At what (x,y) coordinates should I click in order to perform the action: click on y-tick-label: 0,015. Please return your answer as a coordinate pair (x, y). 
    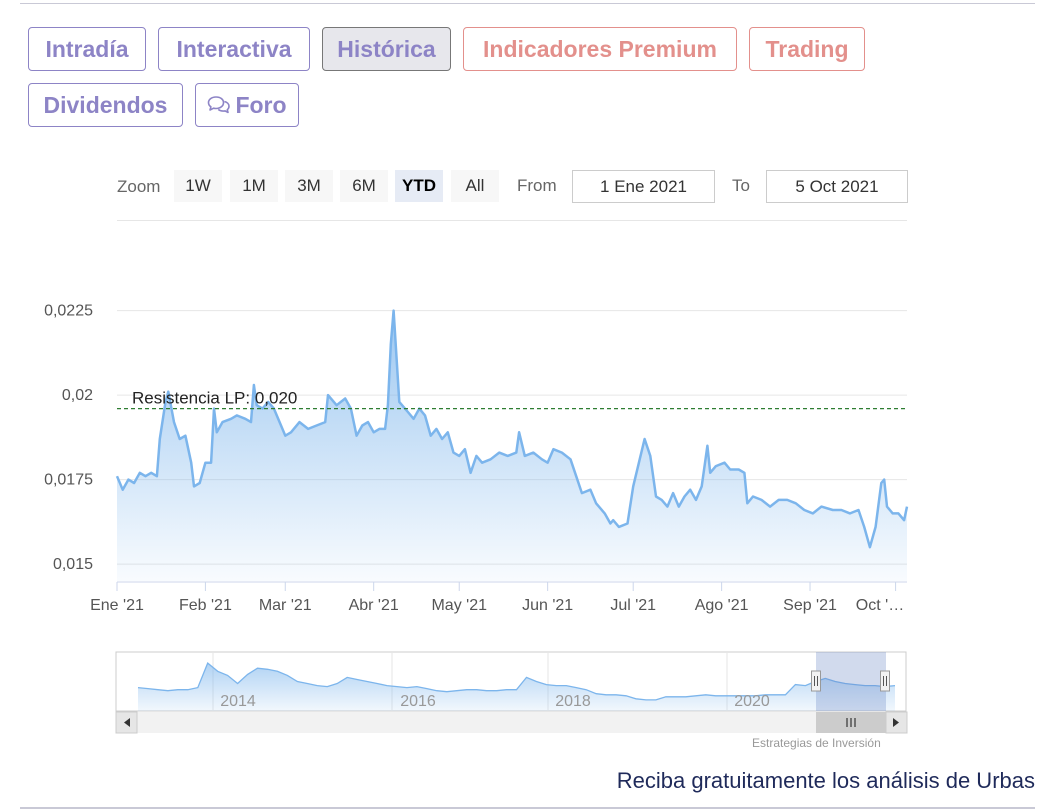
    Looking at the image, I should click on (73, 564).